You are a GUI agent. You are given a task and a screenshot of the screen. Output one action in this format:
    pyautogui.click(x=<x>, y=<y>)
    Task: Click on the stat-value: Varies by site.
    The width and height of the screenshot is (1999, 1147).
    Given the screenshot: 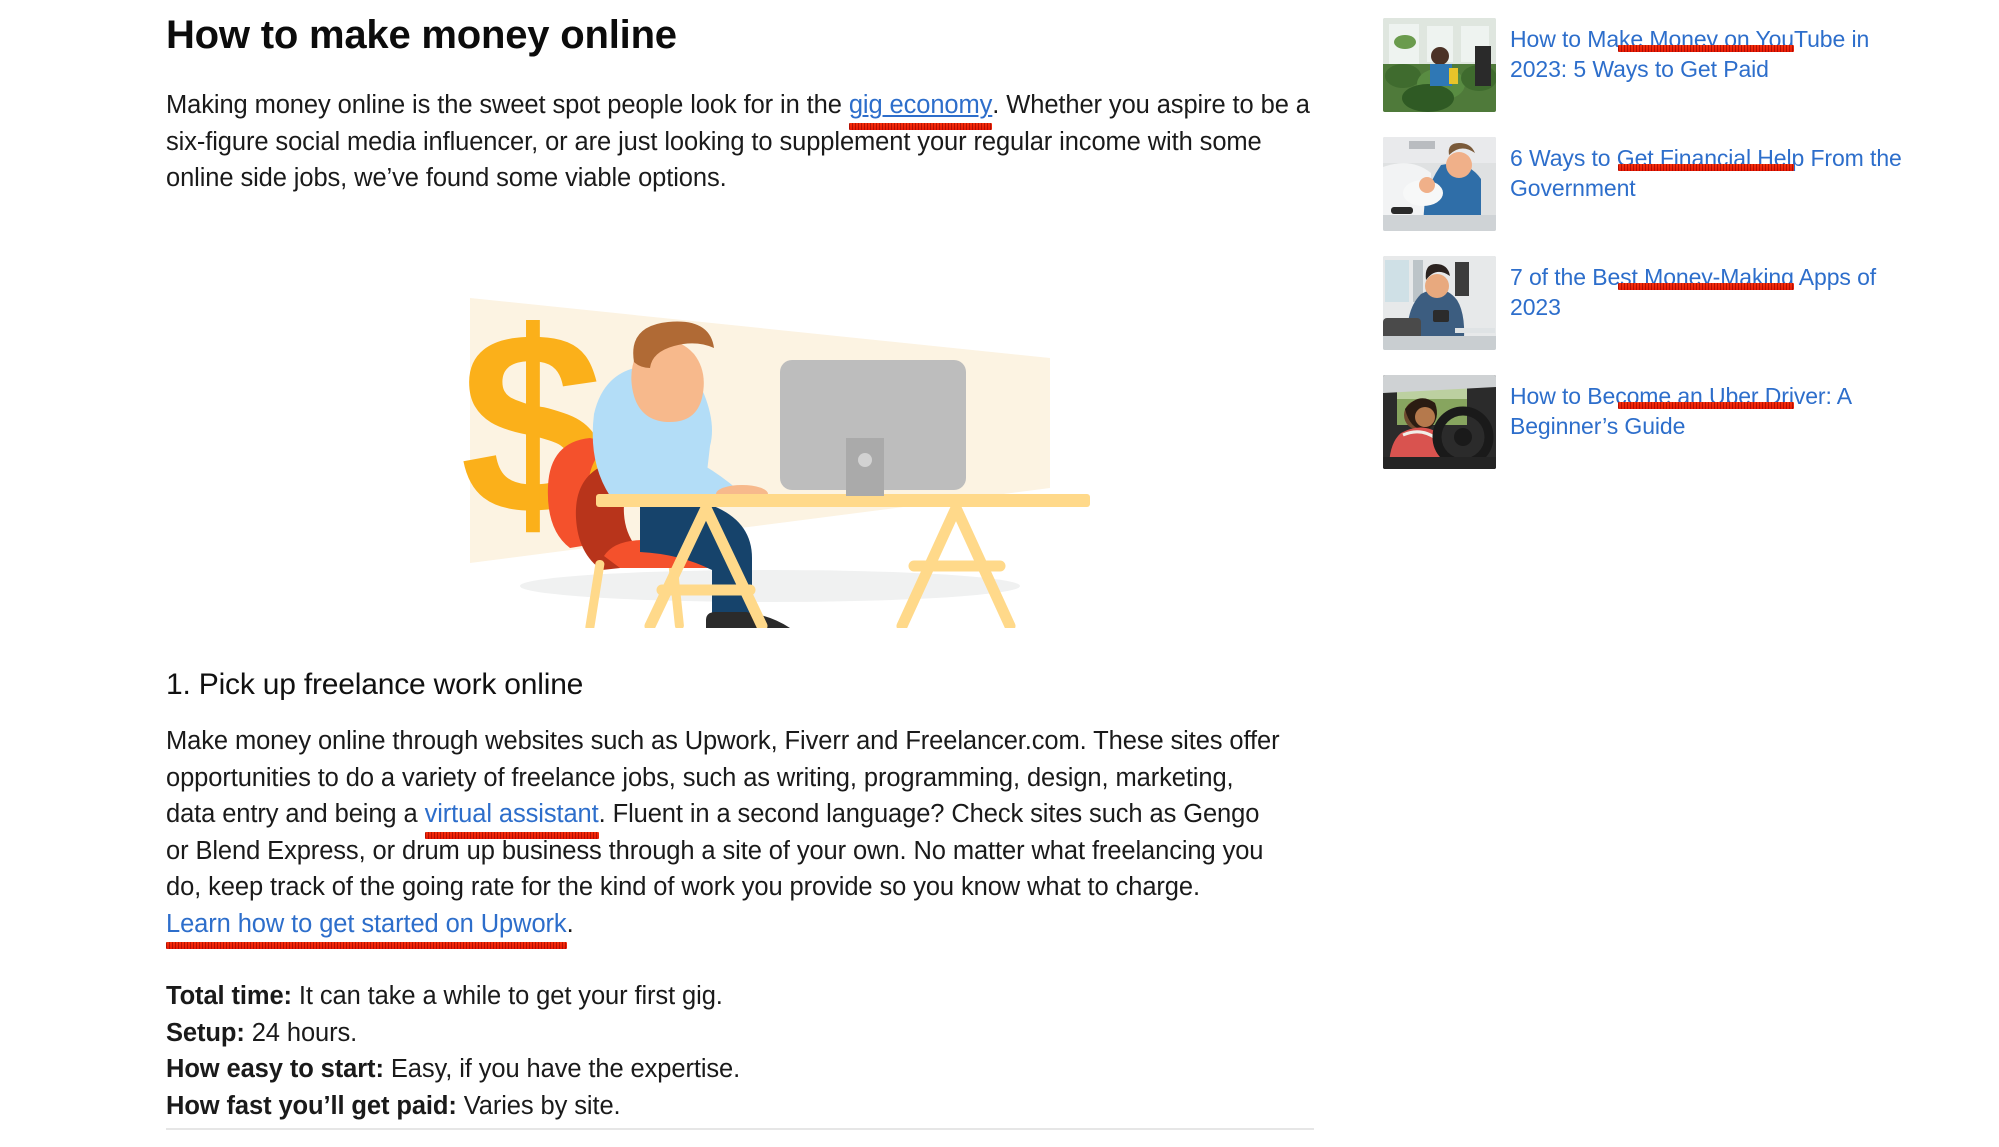 What is the action you would take?
    pyautogui.click(x=538, y=1105)
    